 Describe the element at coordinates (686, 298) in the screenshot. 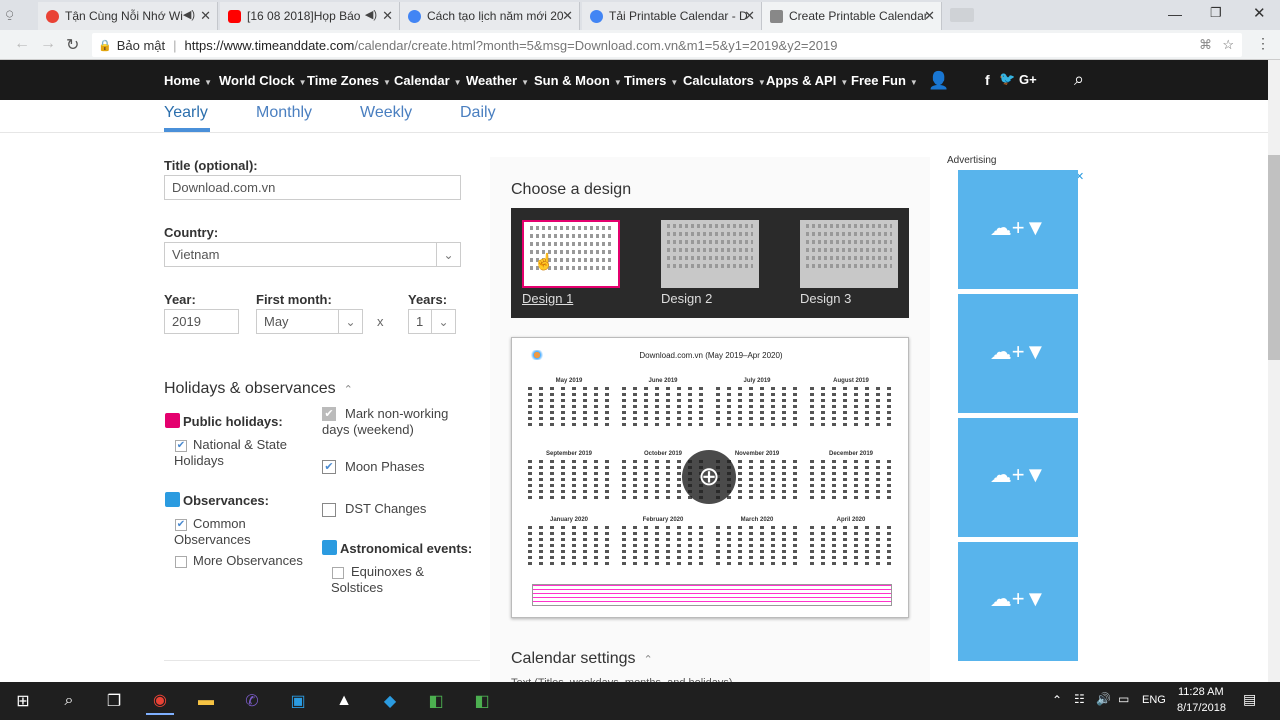

I see `design-2-label: Design 2` at that location.